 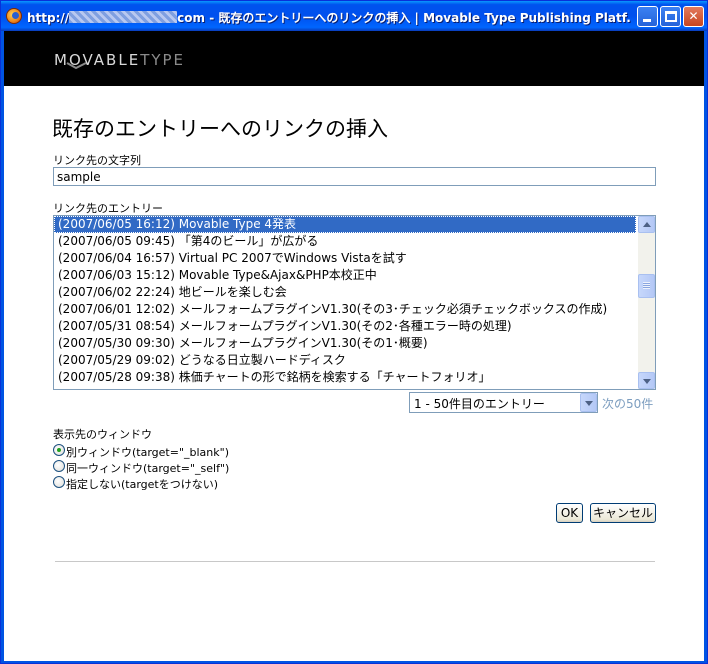 What do you see at coordinates (569, 513) in the screenshot?
I see `ok-button: OK` at bounding box center [569, 513].